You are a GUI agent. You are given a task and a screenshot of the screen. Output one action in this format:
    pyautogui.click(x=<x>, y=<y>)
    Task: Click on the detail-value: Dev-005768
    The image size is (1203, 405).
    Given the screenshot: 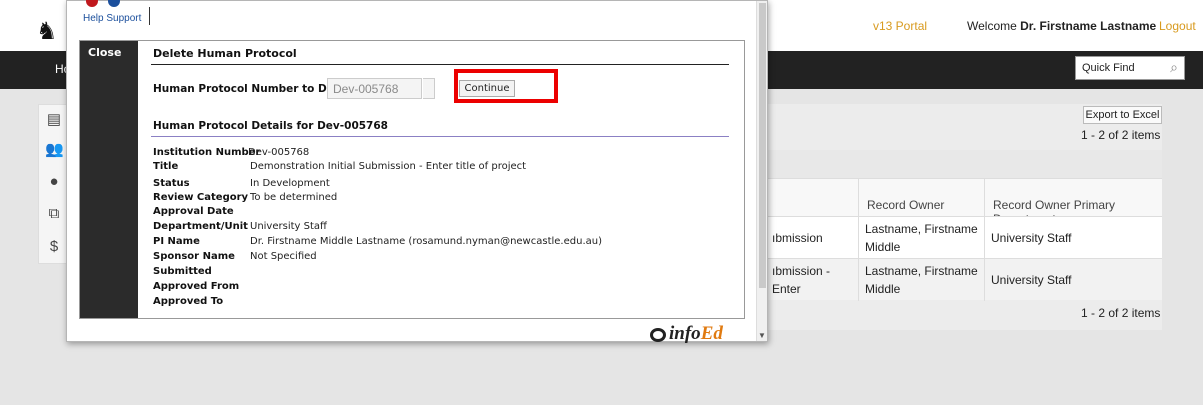 What is the action you would take?
    pyautogui.click(x=279, y=152)
    